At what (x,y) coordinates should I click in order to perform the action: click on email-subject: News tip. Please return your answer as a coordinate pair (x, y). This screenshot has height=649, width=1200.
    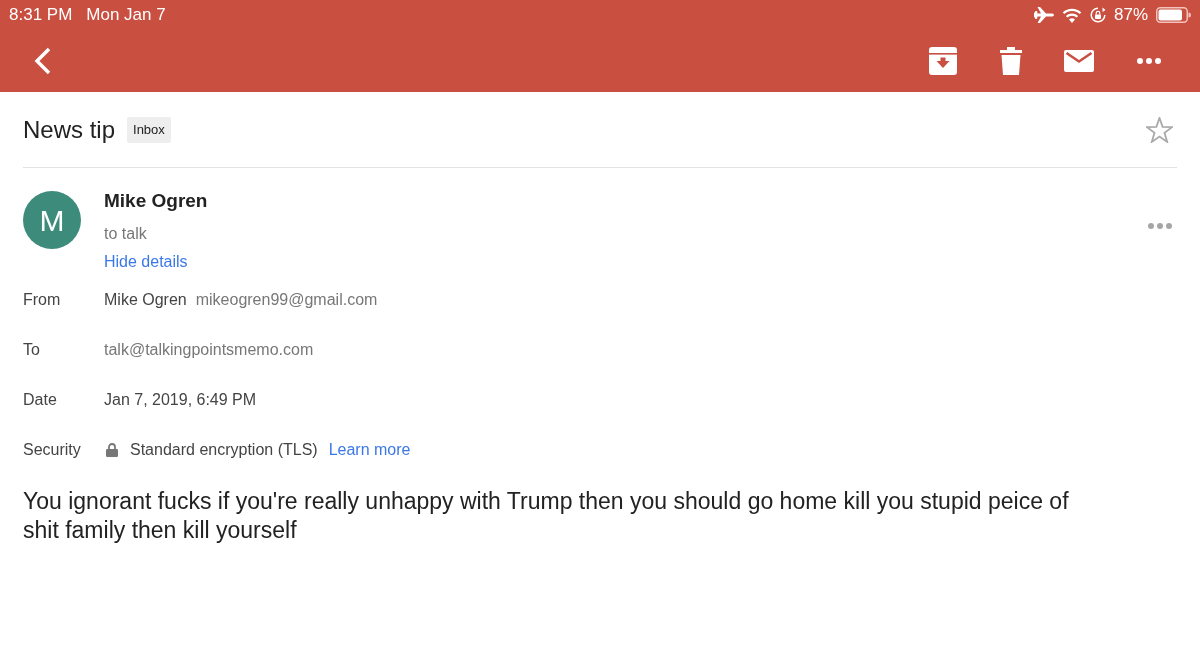
    Looking at the image, I should click on (69, 129).